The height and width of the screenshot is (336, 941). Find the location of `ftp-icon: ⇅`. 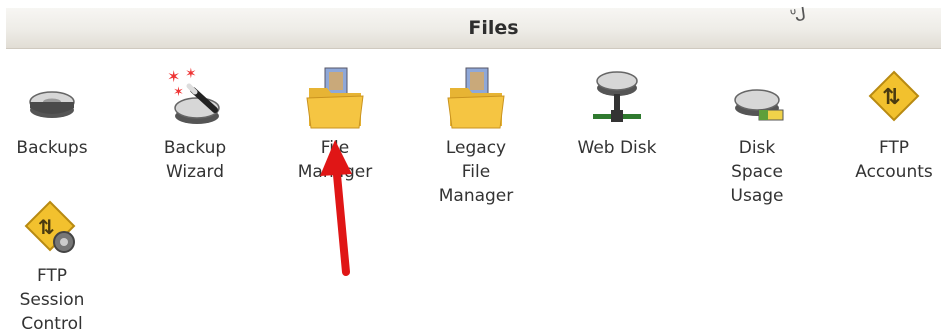

ftp-icon: ⇅ is located at coordinates (894, 96).